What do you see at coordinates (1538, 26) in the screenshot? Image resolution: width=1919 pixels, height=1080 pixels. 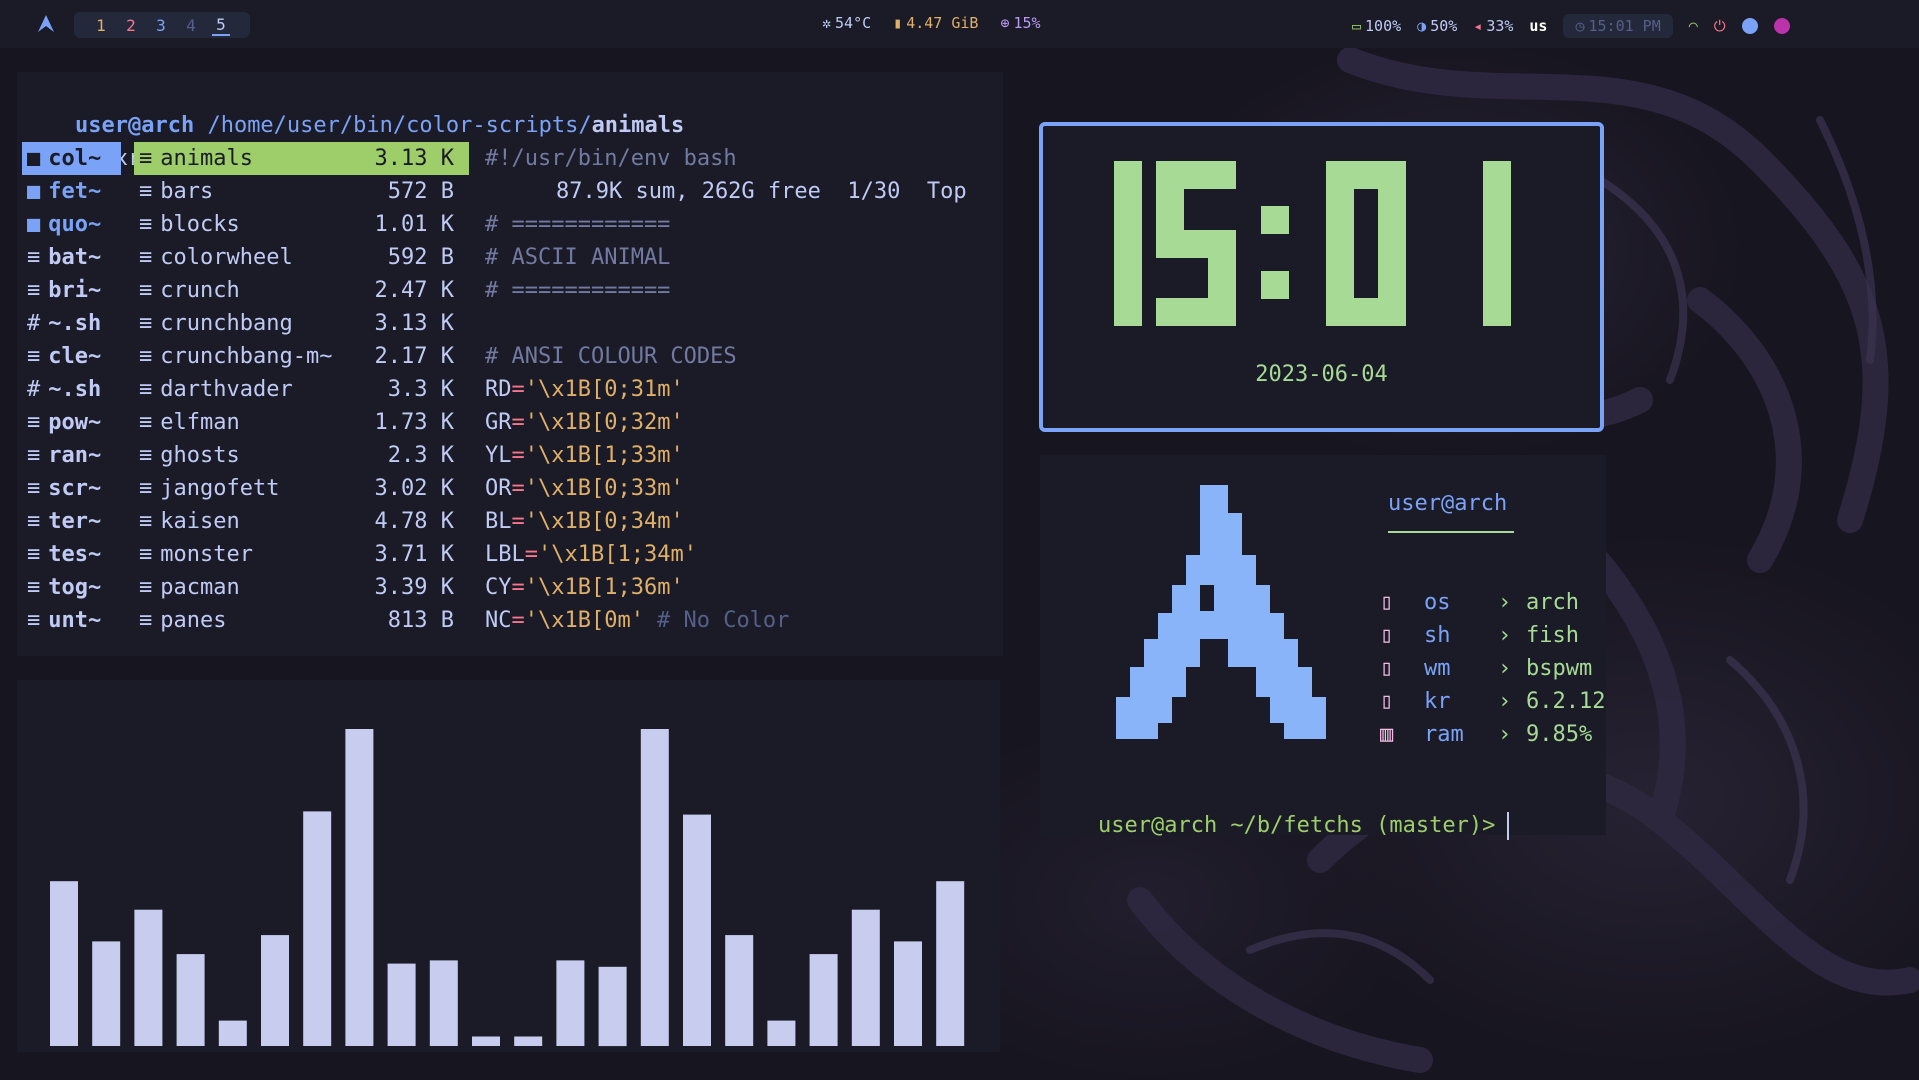 I see `keyboard-layout: us` at bounding box center [1538, 26].